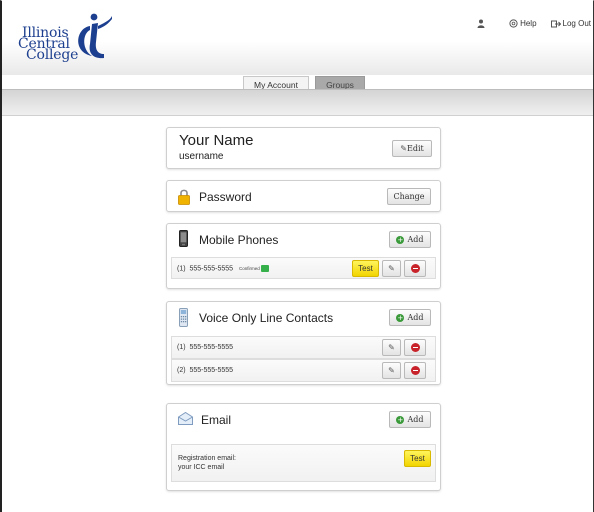 Image resolution: width=594 pixels, height=512 pixels. Describe the element at coordinates (95, 36) in the screenshot. I see `logo-mark-icon` at that location.